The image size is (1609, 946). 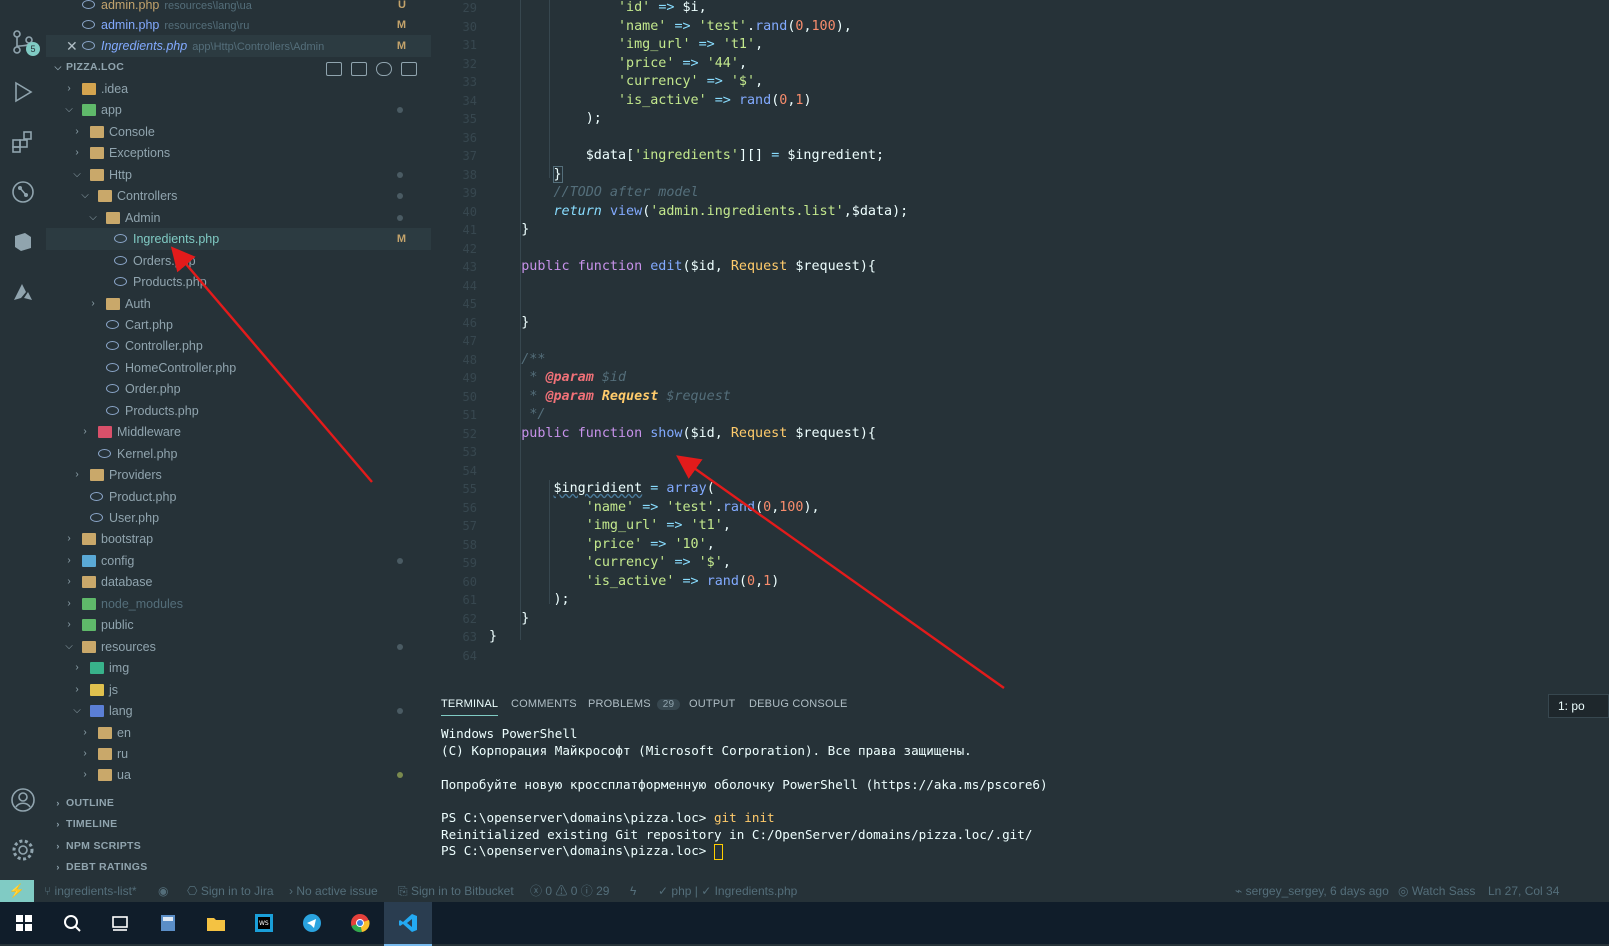 What do you see at coordinates (23, 192) in the screenshot?
I see `git-graph-icon` at bounding box center [23, 192].